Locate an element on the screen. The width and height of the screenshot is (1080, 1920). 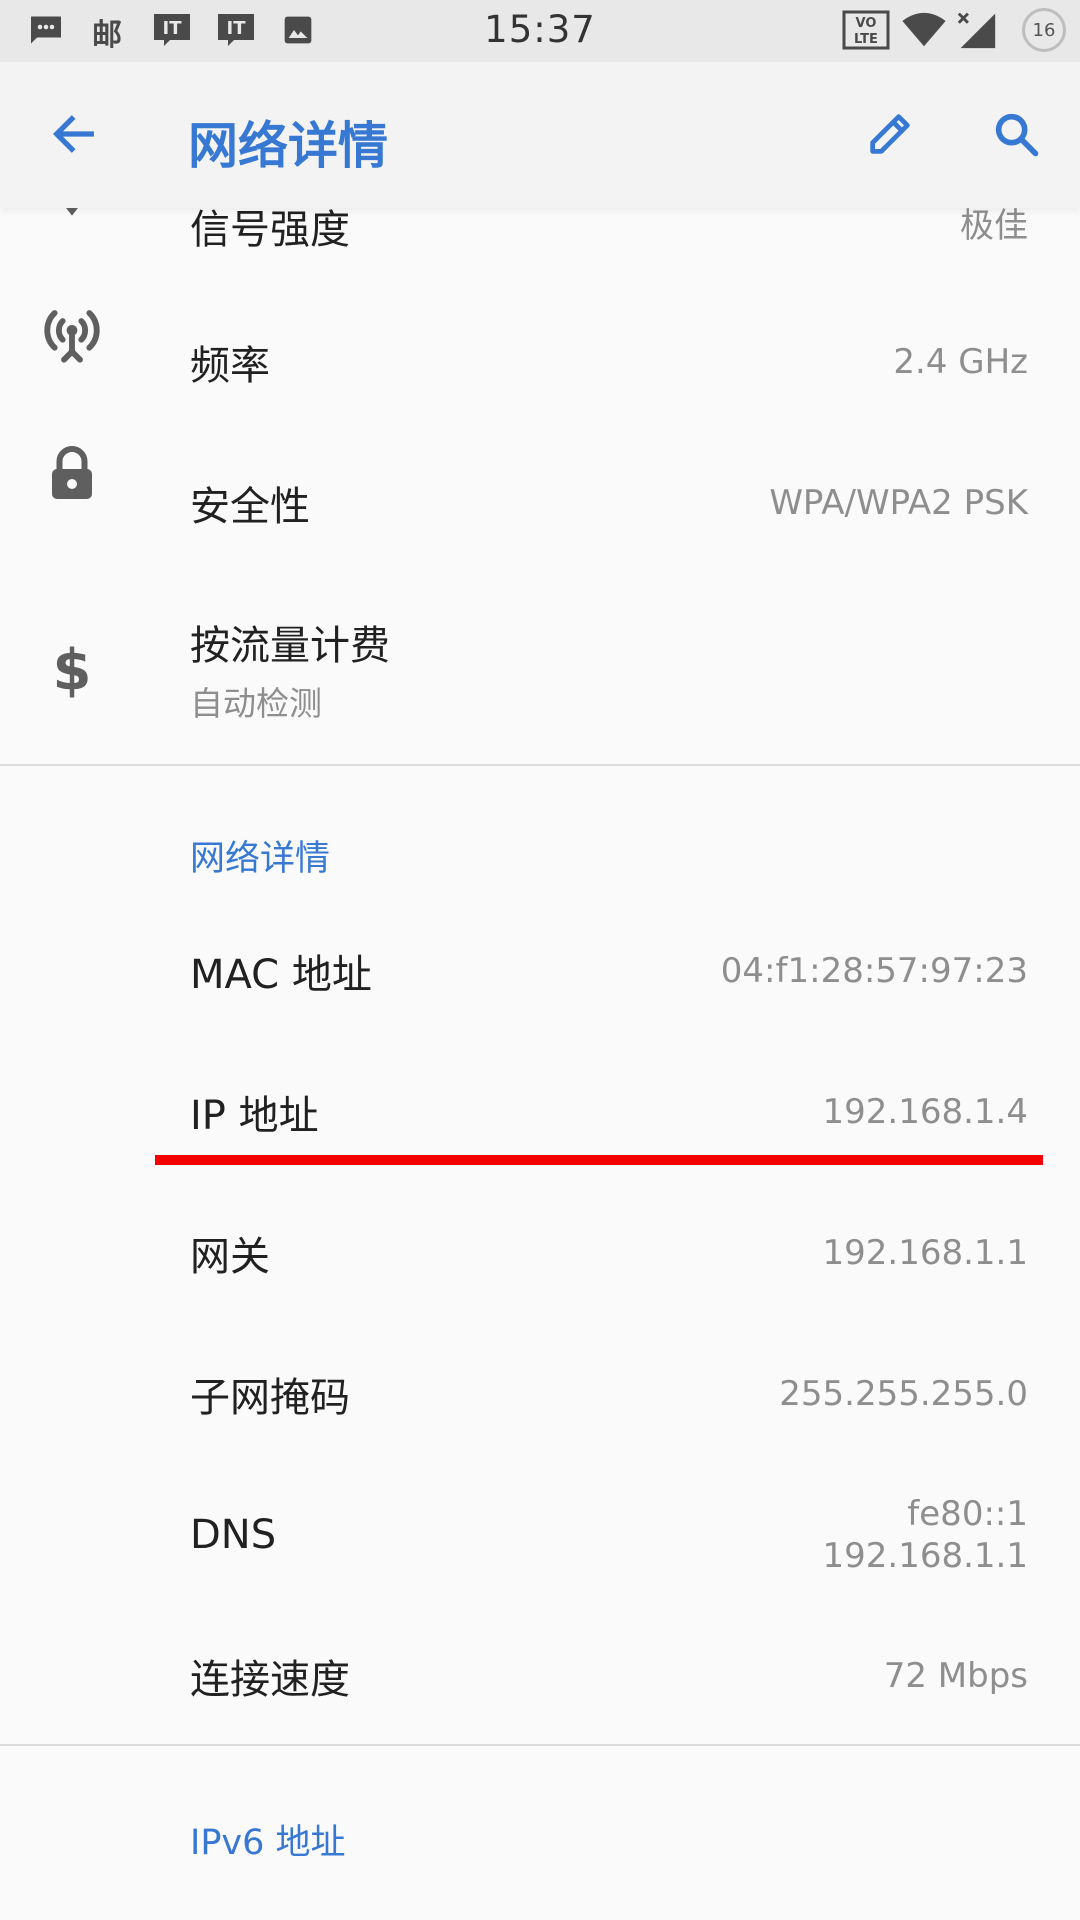
dollar-icon: $ is located at coordinates (72, 670).